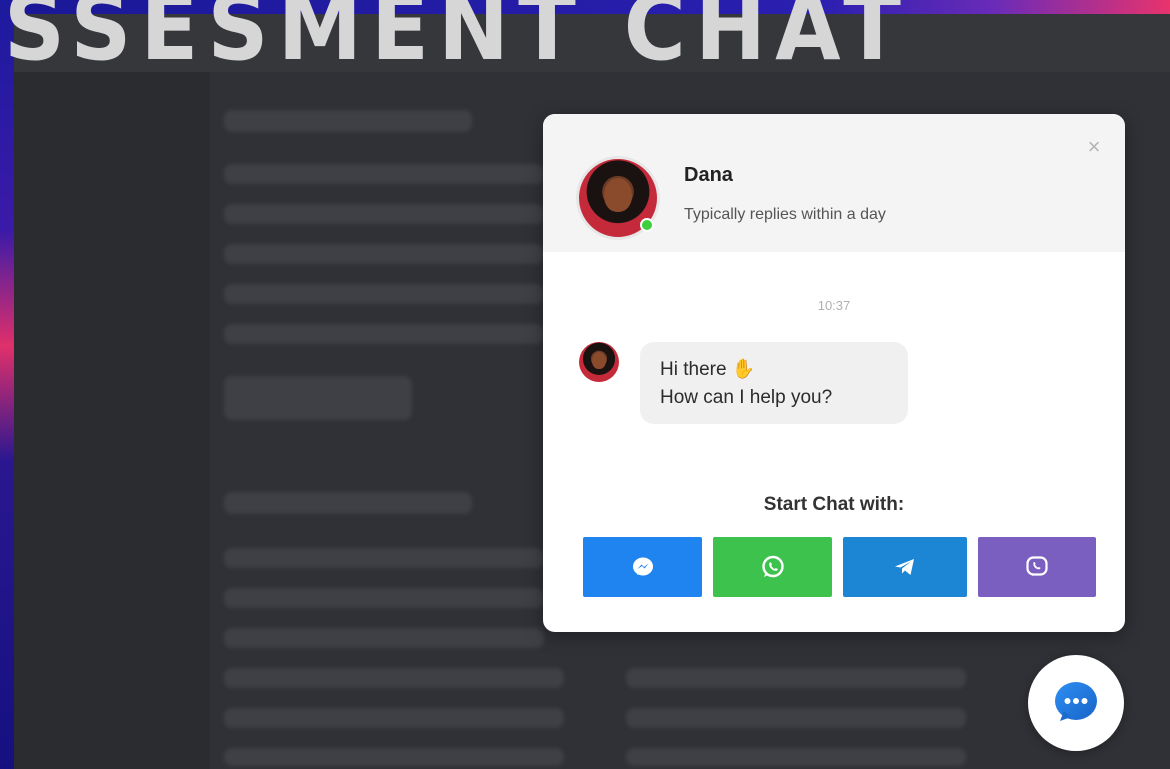 The height and width of the screenshot is (769, 1170). I want to click on start-chat-label: Start Chat with:, so click(834, 504).